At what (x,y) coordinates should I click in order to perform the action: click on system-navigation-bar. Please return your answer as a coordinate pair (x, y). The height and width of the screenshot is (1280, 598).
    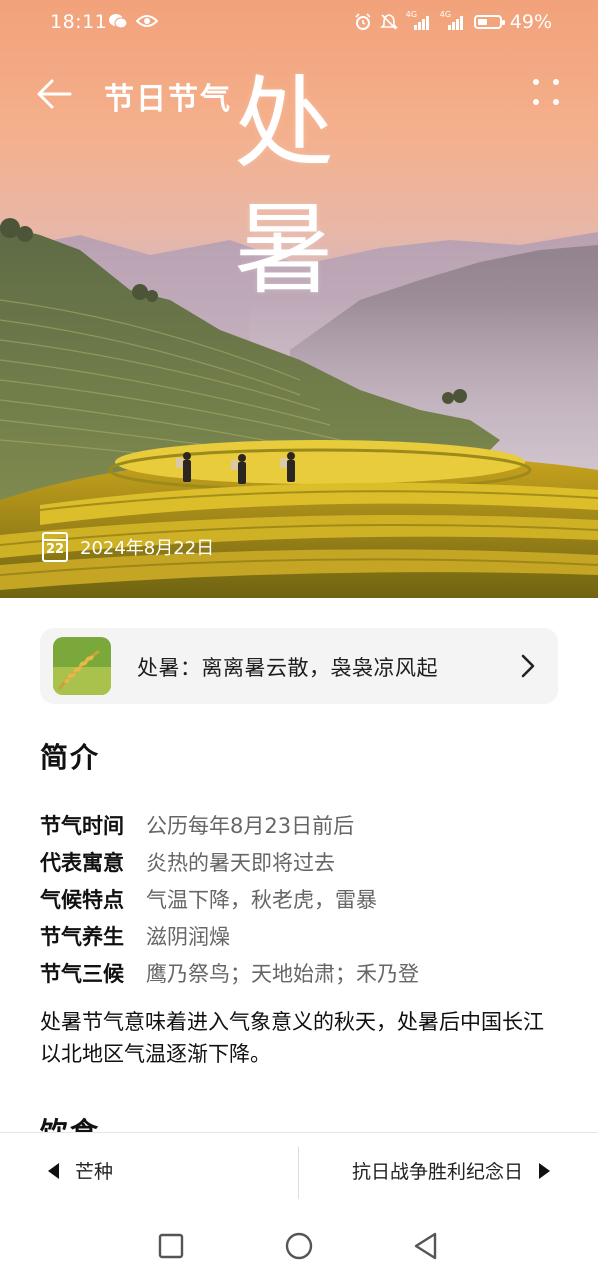
    Looking at the image, I should click on (299, 1246).